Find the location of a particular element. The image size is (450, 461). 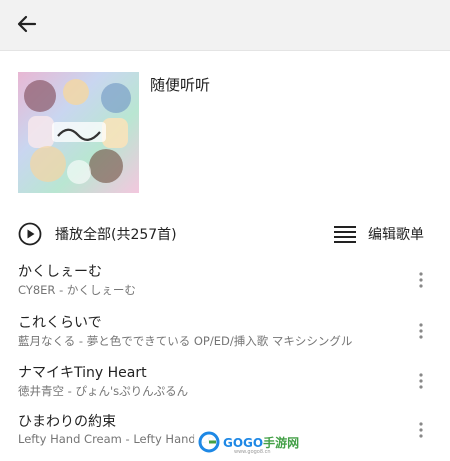

gogo-logo-icon is located at coordinates (209, 442).